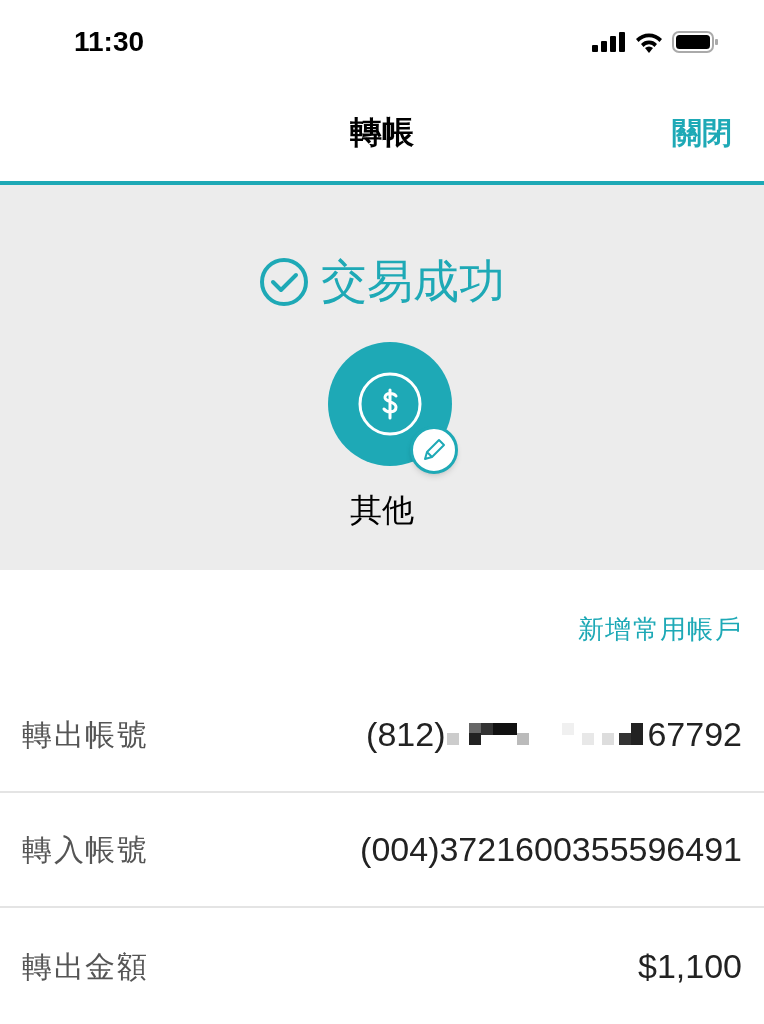  Describe the element at coordinates (702, 132) in the screenshot. I see `close-button: 關閉` at that location.